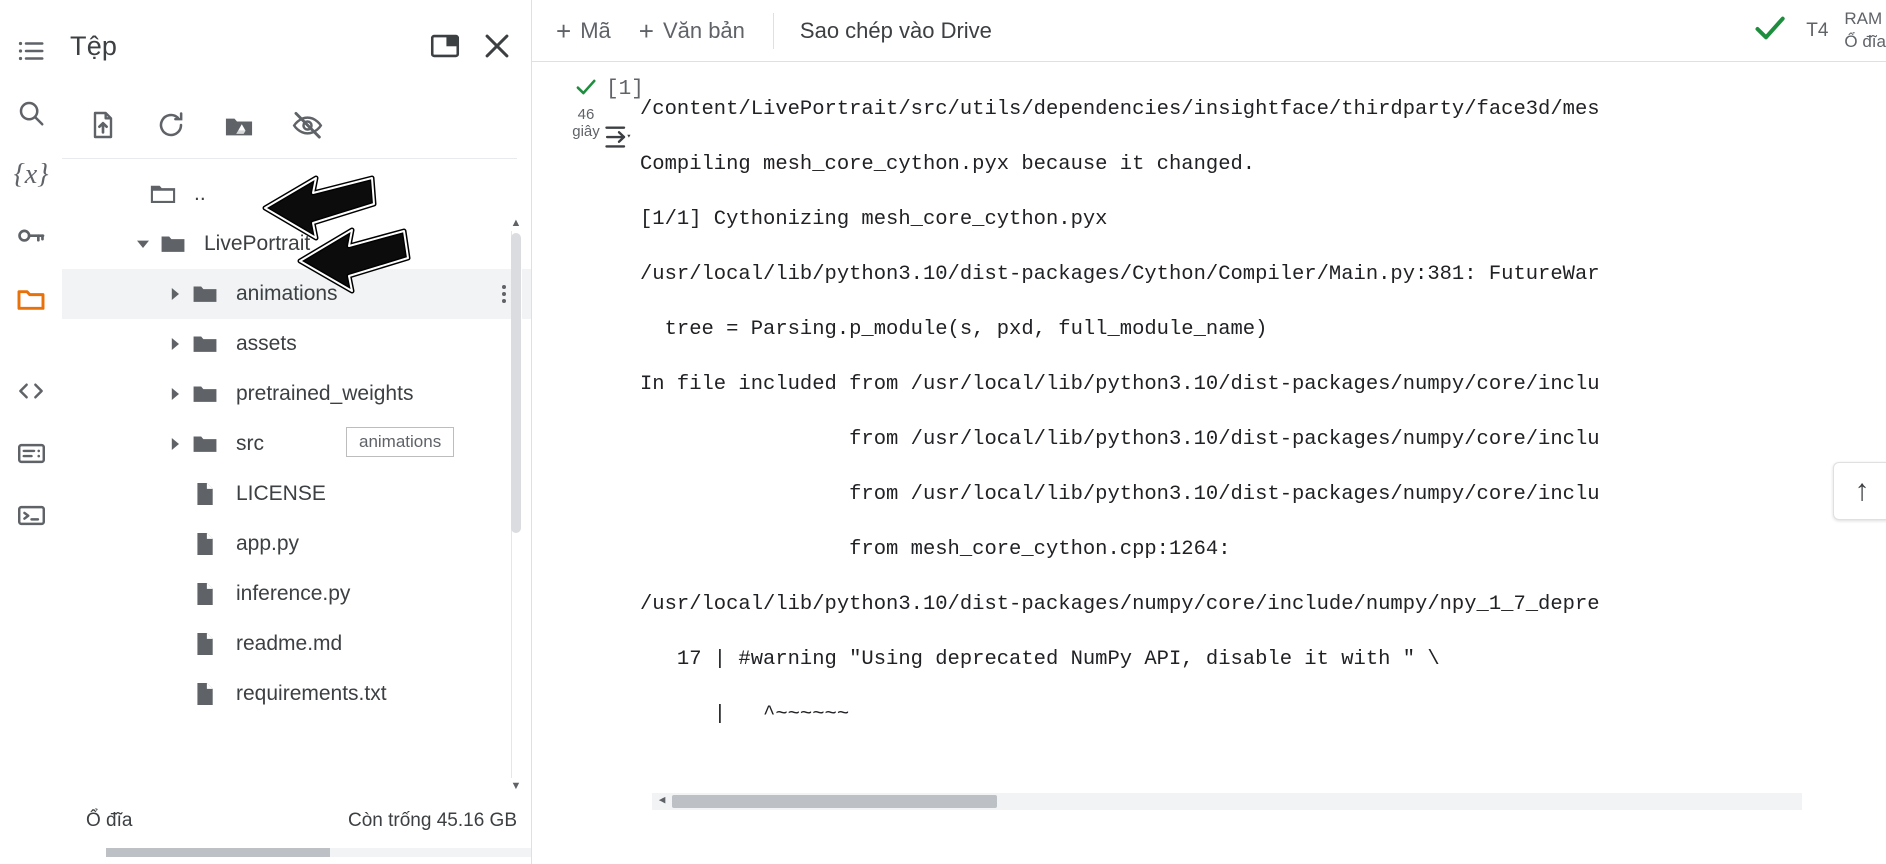 This screenshot has width=1886, height=864. I want to click on output-line: | ^~~~~~~, so click(745, 714).